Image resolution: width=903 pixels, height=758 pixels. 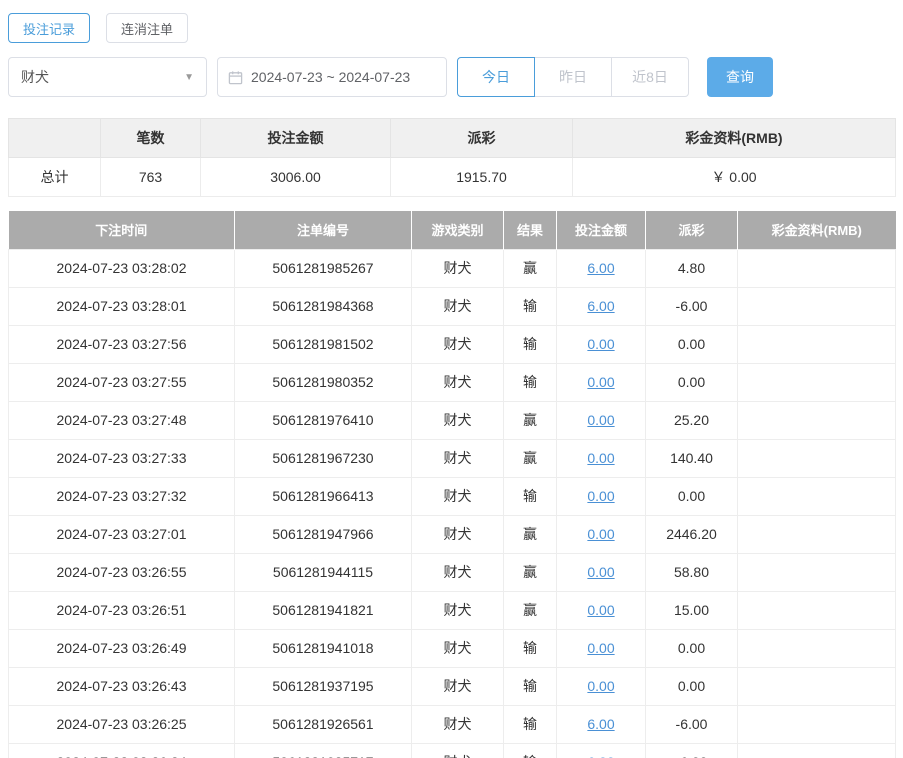 I want to click on bet-time: 2024-07-23 03:26:55, so click(x=121, y=572).